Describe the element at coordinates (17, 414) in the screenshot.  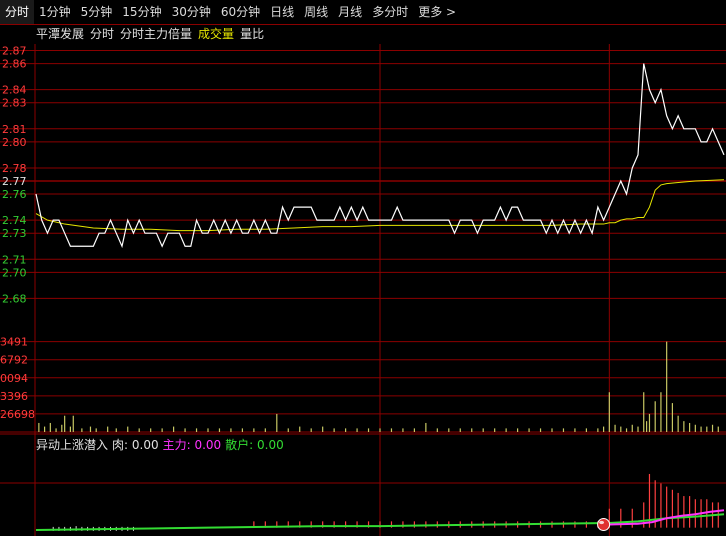
I see `volume-tick-label: 26698` at that location.